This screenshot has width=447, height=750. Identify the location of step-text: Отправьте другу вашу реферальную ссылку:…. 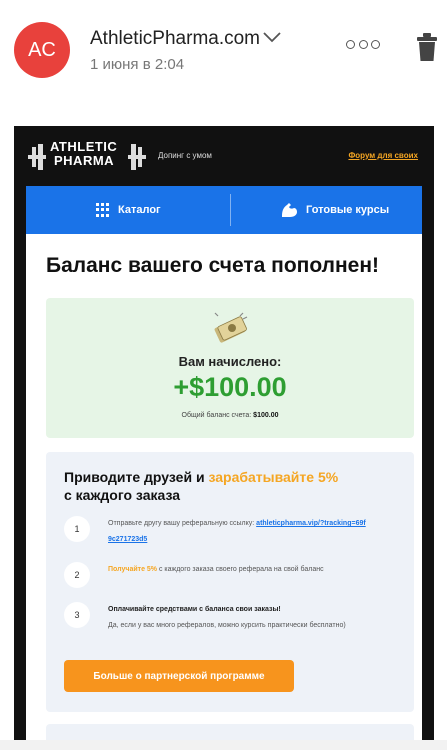
(238, 532).